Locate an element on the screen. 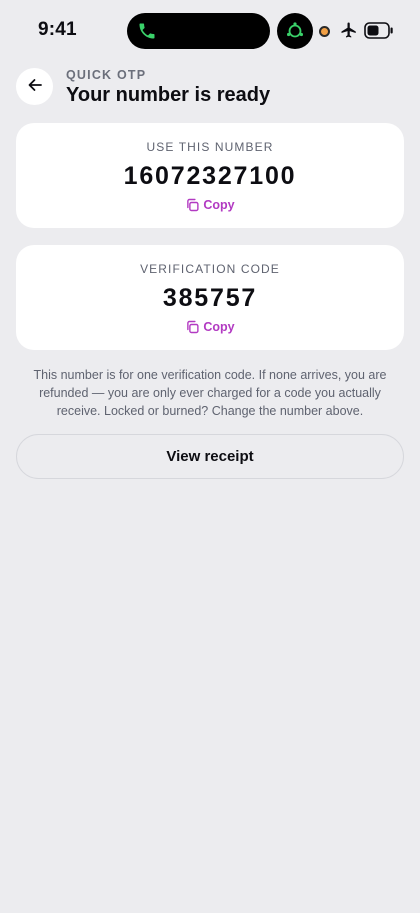 The height and width of the screenshot is (913, 420). back-button is located at coordinates (34, 86).